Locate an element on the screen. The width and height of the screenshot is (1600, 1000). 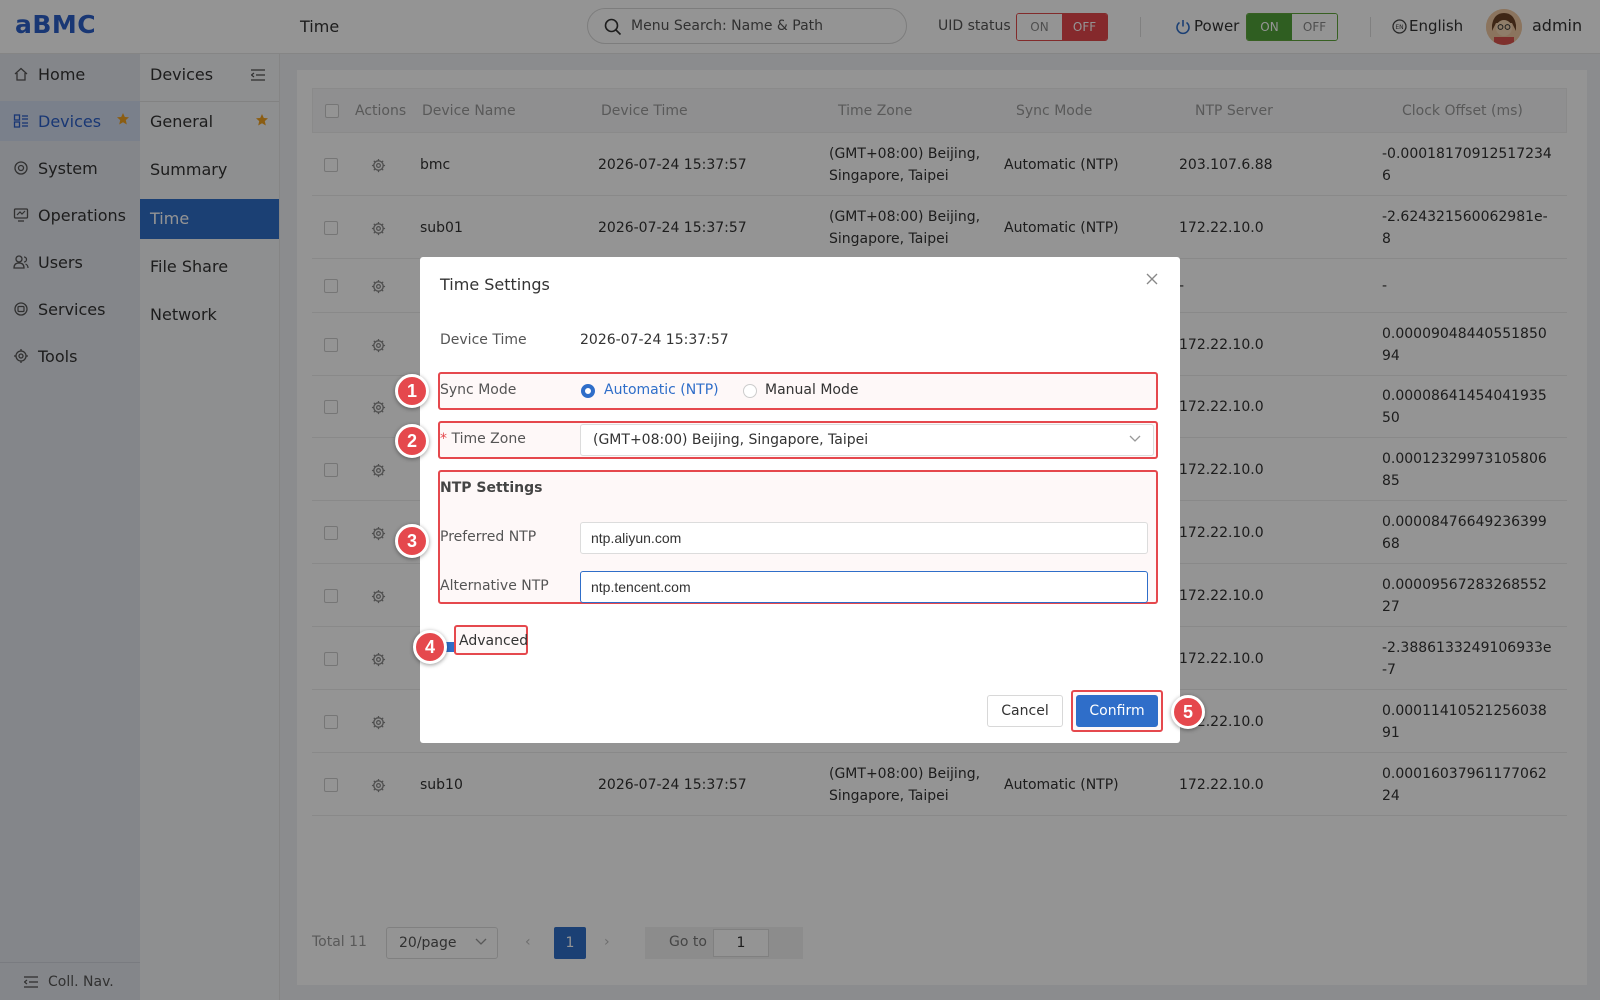
alternative-ntp-label: Alternative NTP is located at coordinates (494, 586).